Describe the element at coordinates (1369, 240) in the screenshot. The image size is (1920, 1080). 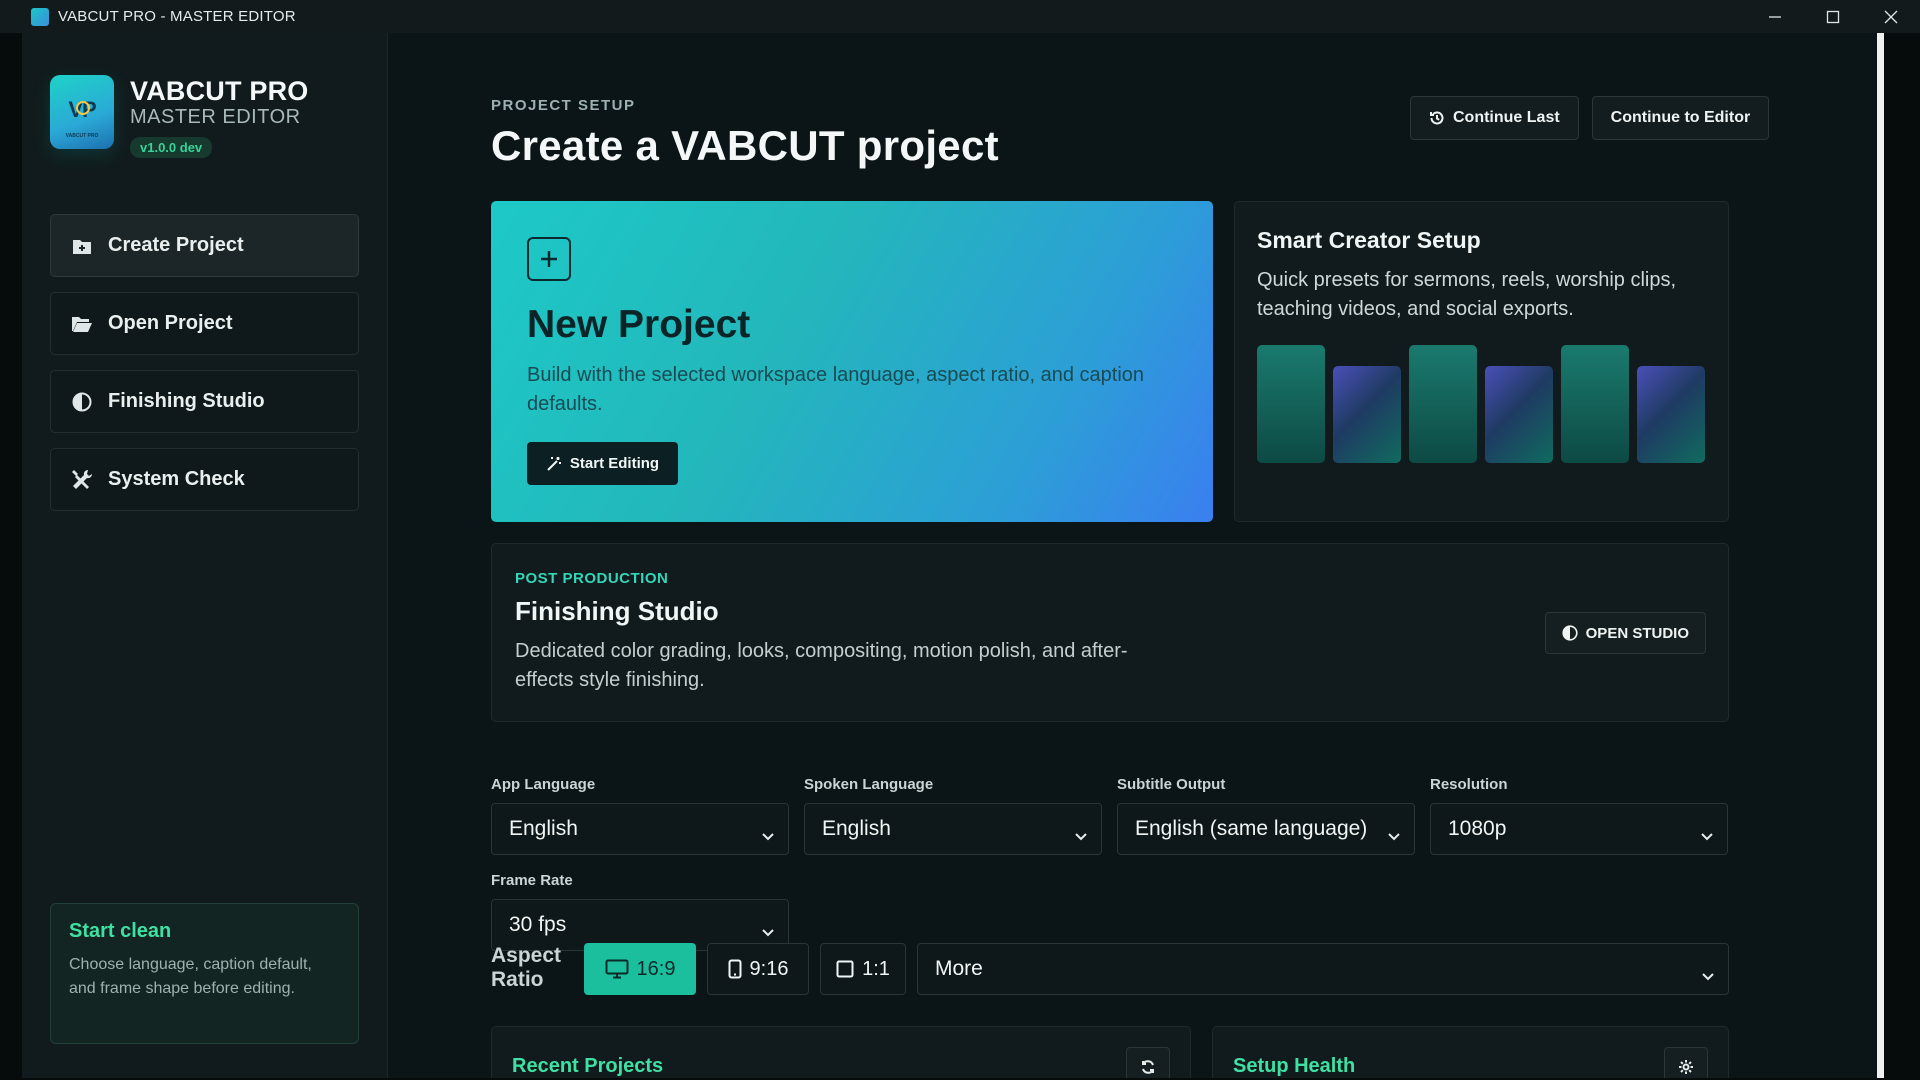
I see `smart-setup-title: Smart Creator Setup` at that location.